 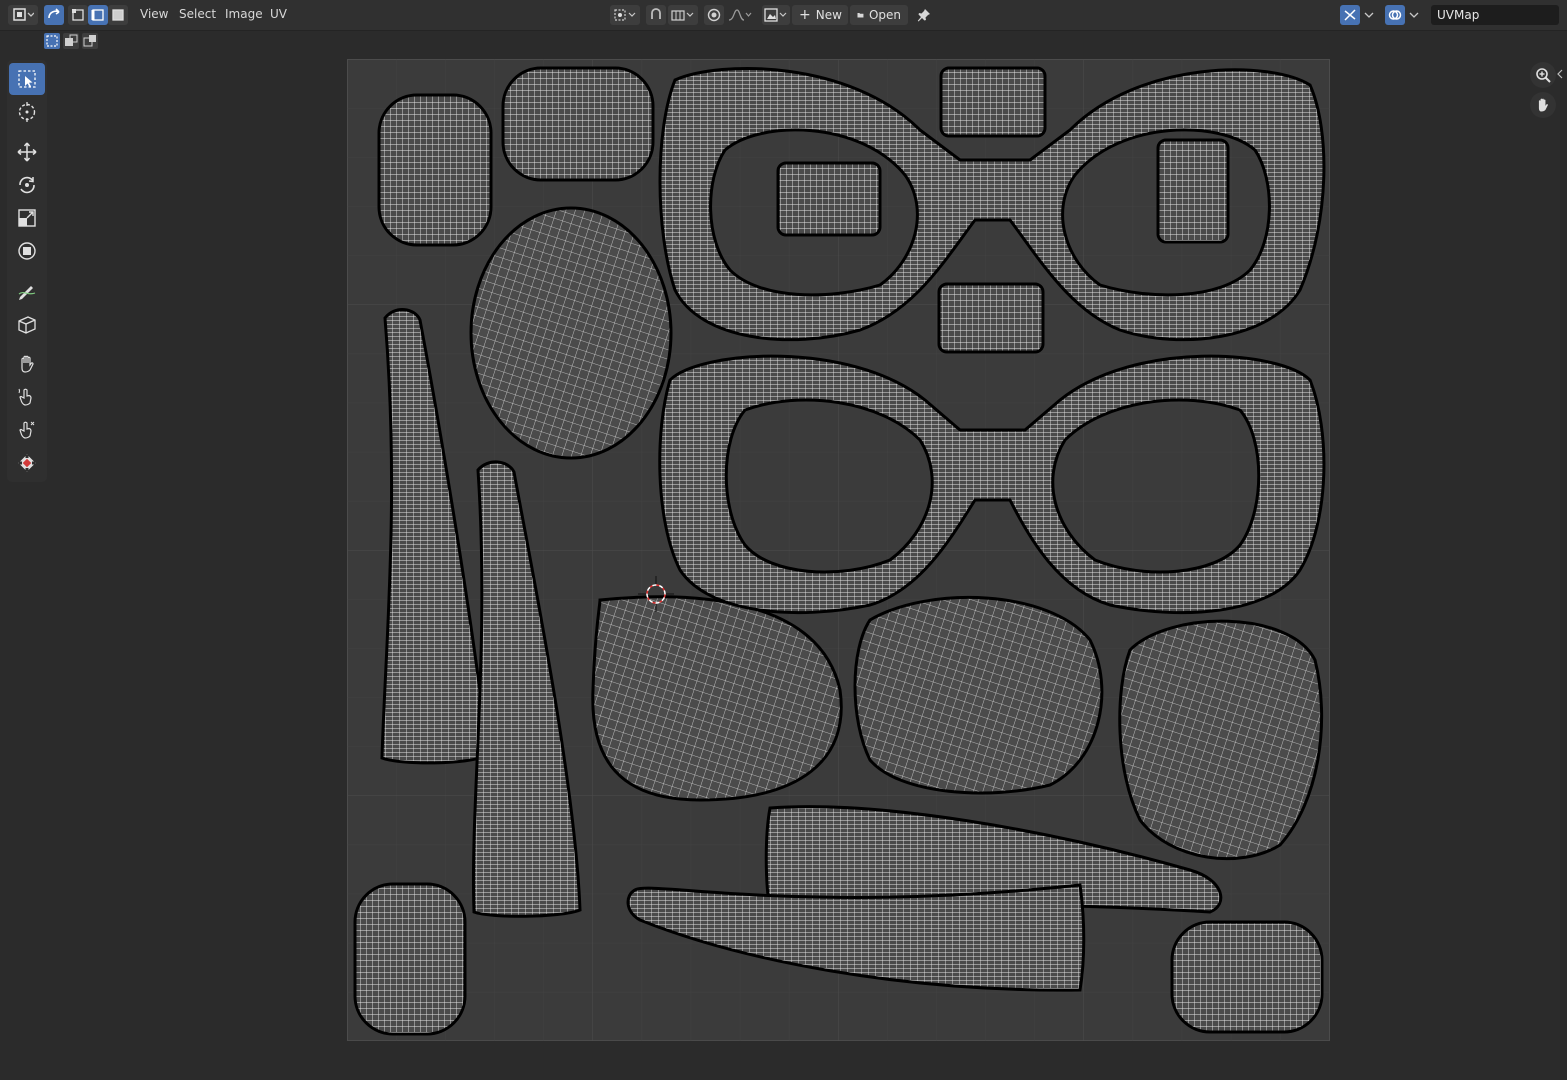 I want to click on pan-gizmo, so click(x=1543, y=105).